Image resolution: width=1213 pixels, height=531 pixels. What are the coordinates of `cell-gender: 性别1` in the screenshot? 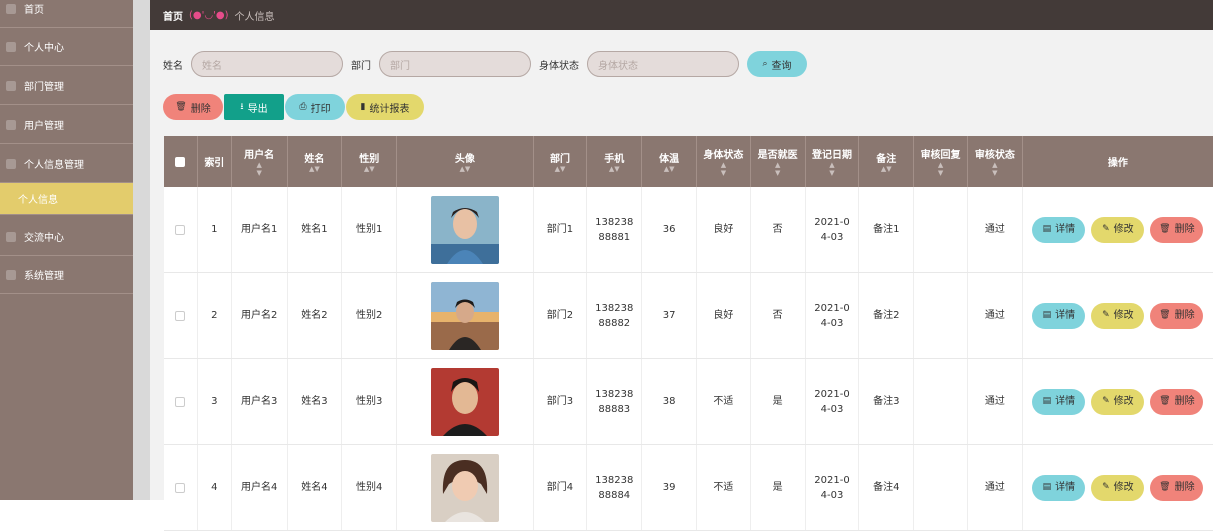 It's located at (370, 229).